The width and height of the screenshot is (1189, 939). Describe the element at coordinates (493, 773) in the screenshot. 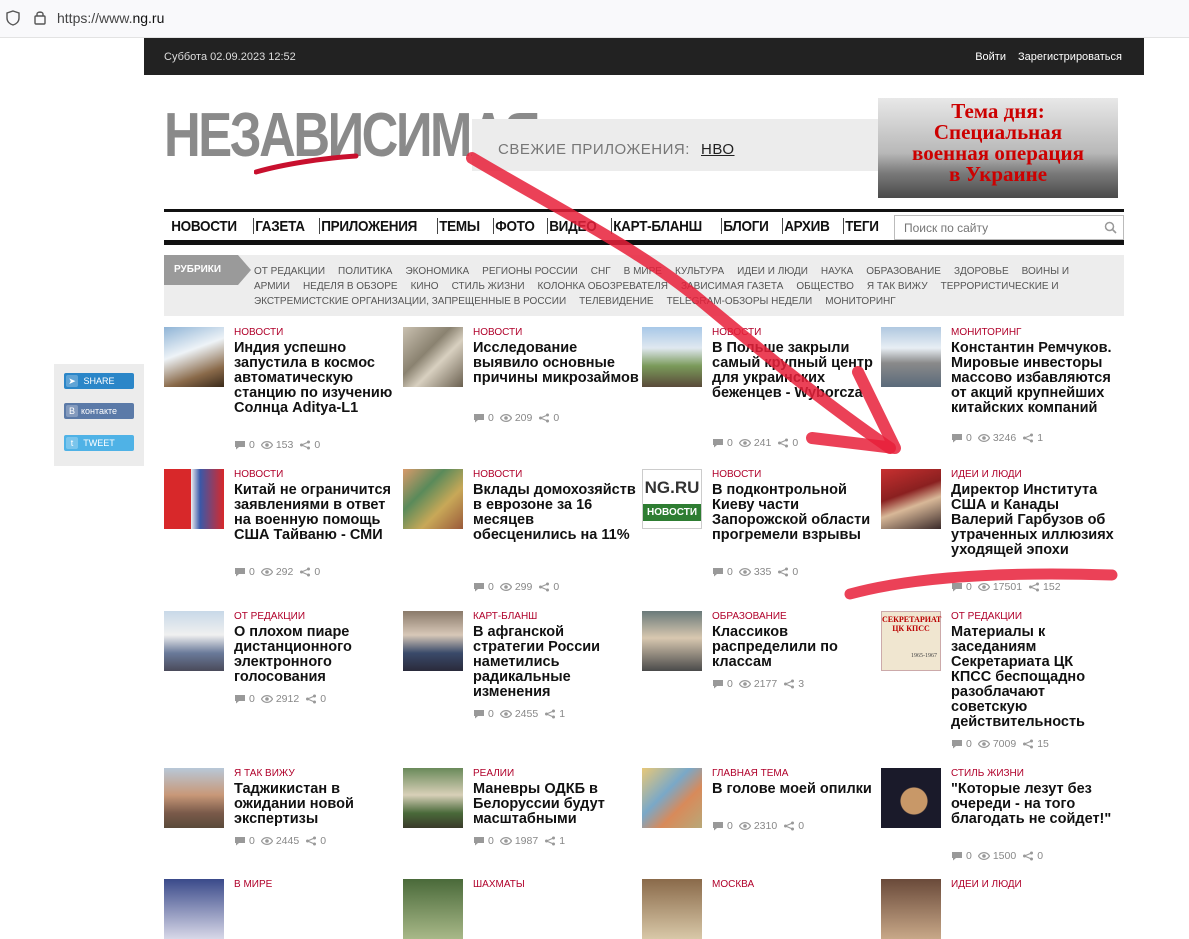

I see `article-category: РЕАЛИИ` at that location.